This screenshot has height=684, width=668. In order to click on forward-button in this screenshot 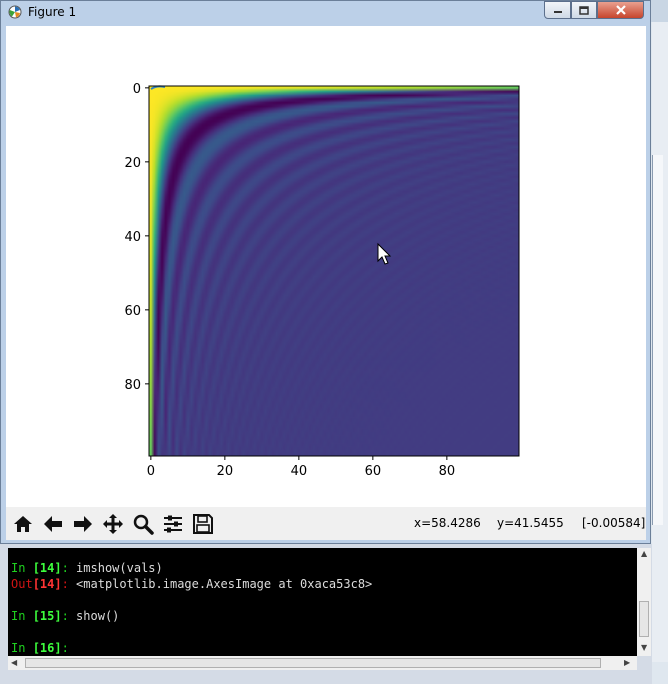, I will do `click(82, 523)`.